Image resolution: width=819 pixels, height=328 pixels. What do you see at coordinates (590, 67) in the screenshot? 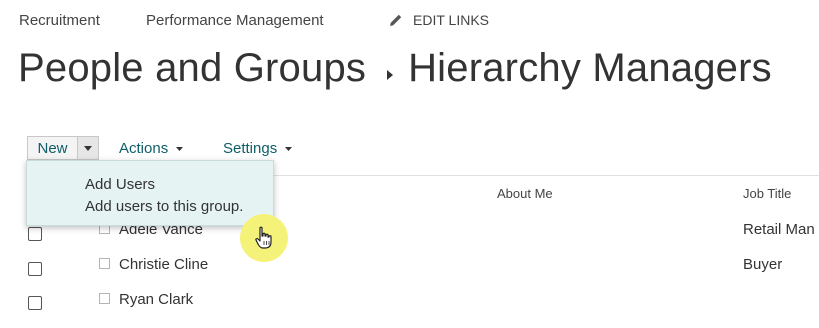
I see `breadcrumb-current: Hierarchy Managers` at bounding box center [590, 67].